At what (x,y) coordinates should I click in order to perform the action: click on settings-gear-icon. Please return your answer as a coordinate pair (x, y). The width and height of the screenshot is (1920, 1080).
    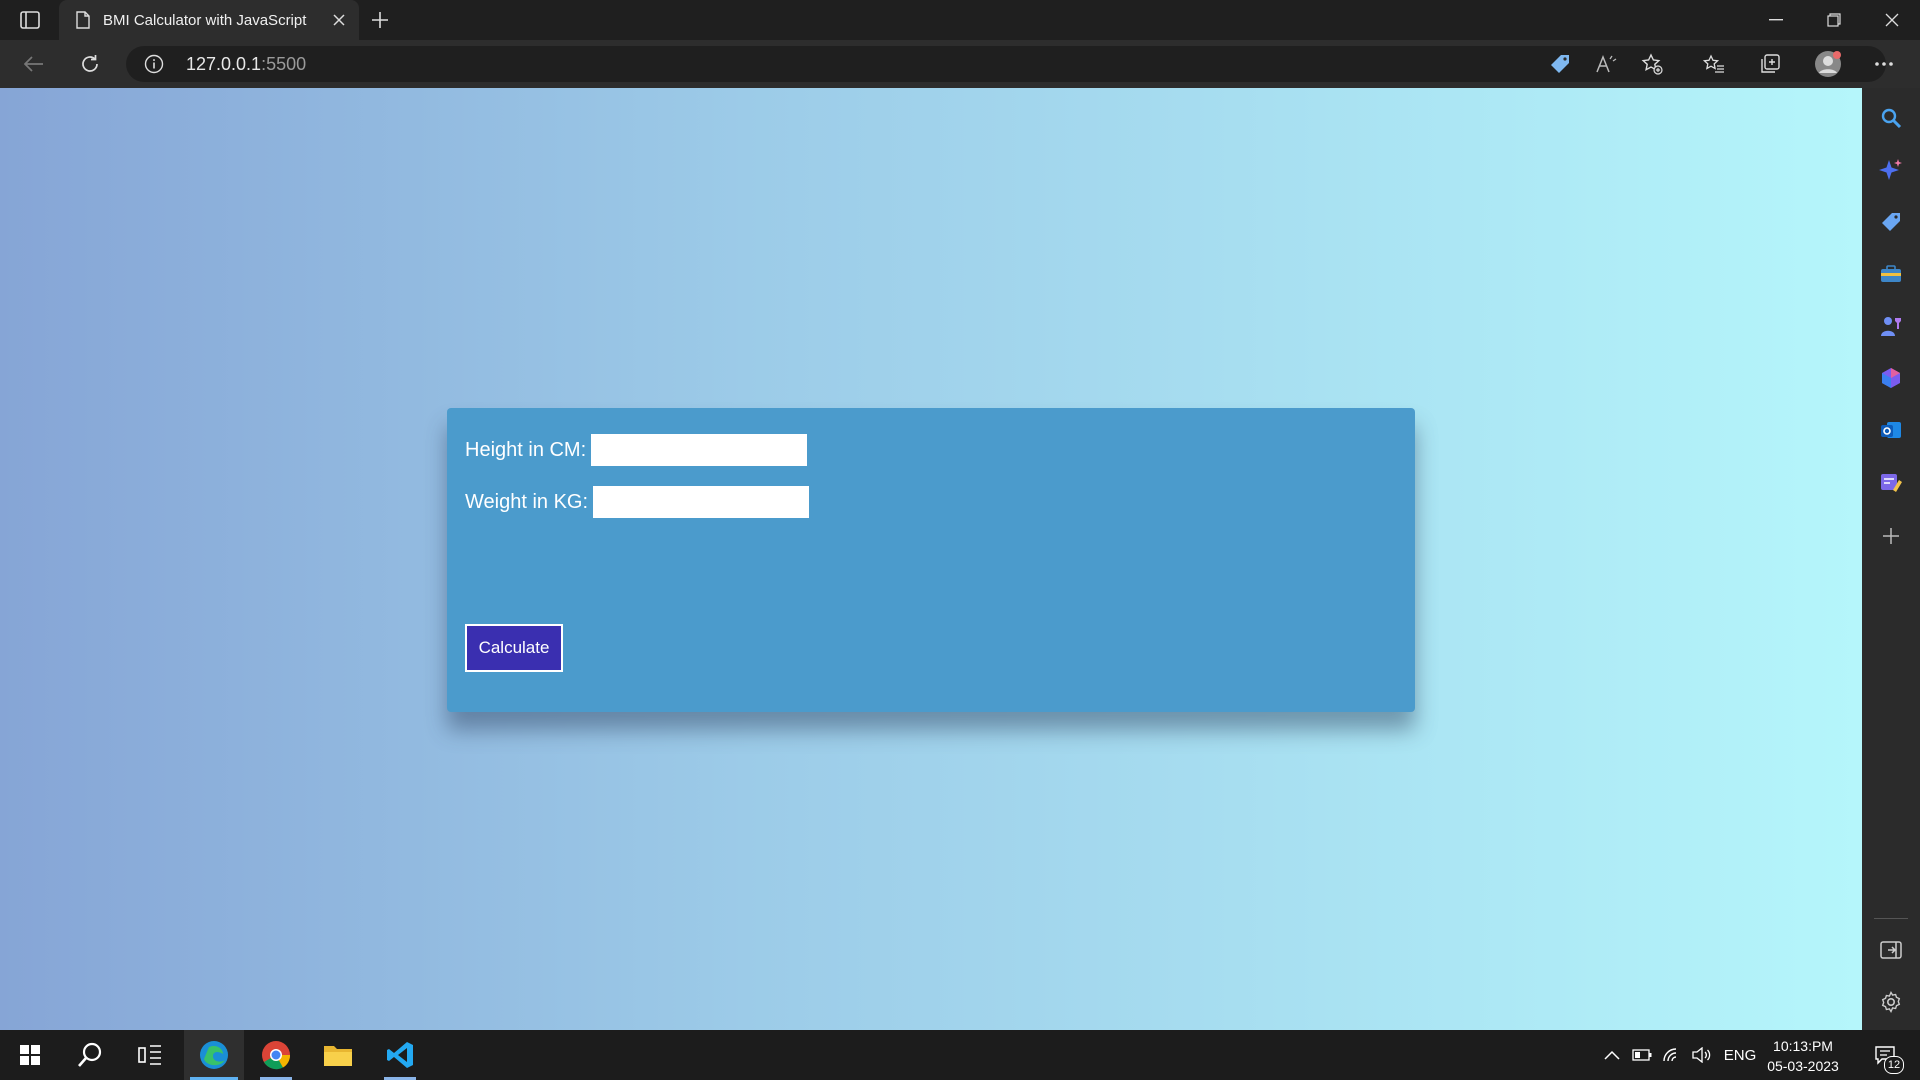
    Looking at the image, I should click on (1891, 1002).